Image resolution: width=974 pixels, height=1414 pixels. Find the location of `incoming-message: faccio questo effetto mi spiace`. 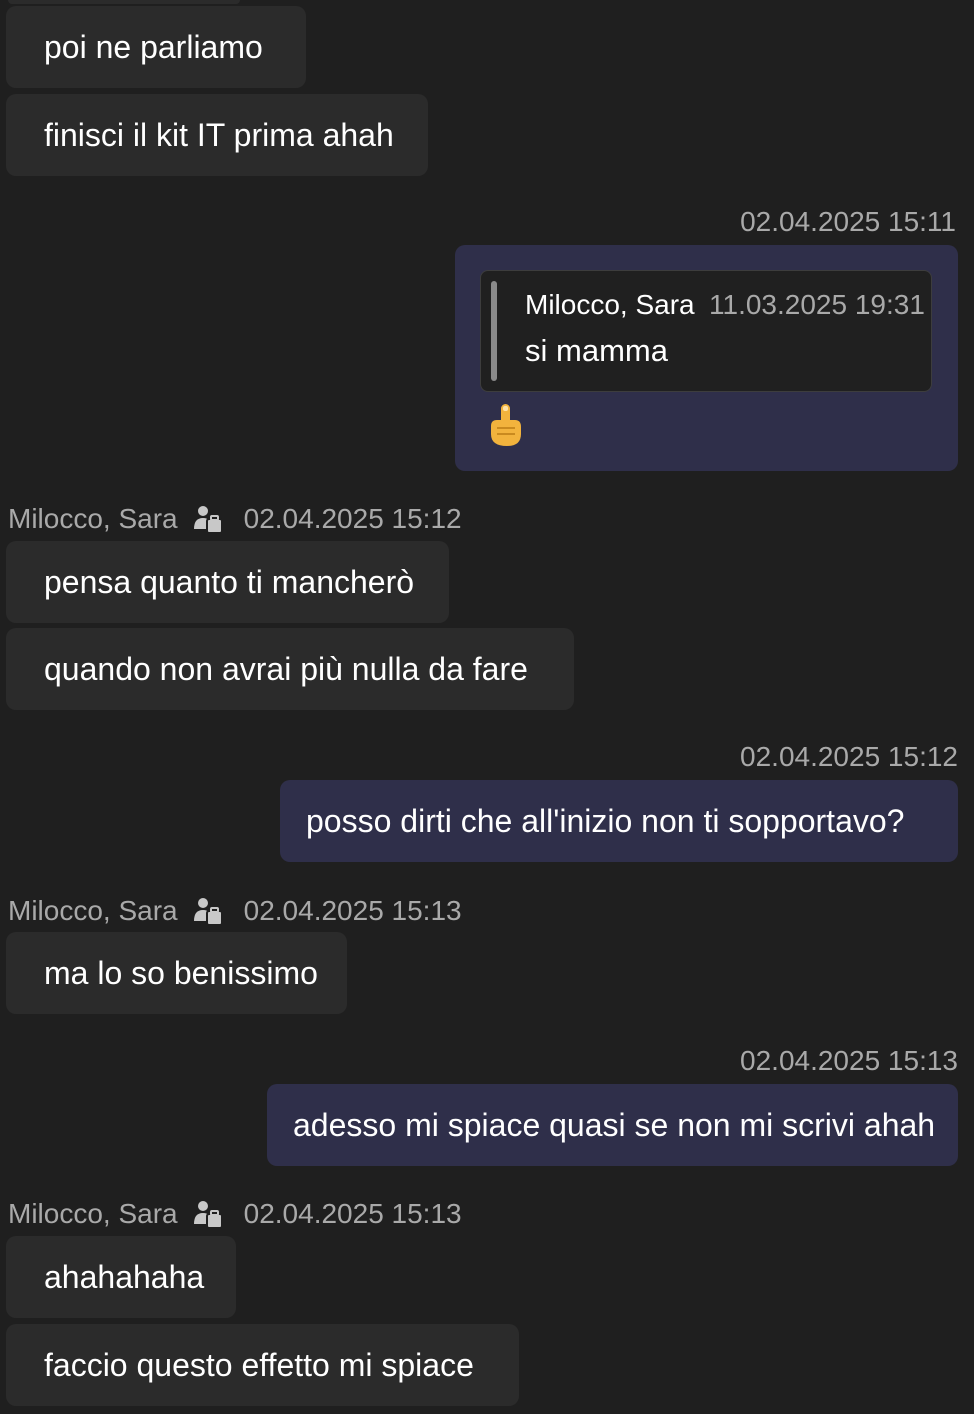

incoming-message: faccio questo effetto mi spiace is located at coordinates (262, 1365).